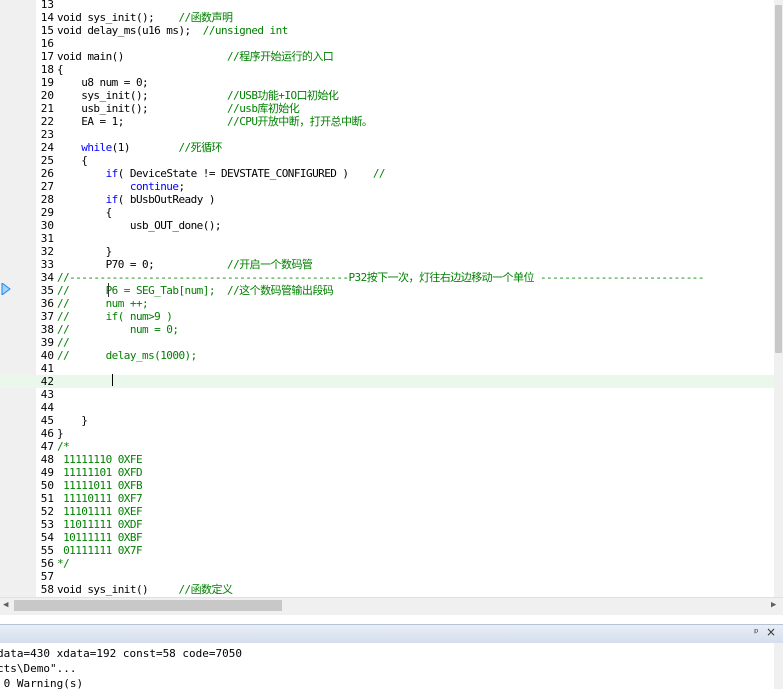 The image size is (783, 689). Describe the element at coordinates (112, 380) in the screenshot. I see `text-caret` at that location.